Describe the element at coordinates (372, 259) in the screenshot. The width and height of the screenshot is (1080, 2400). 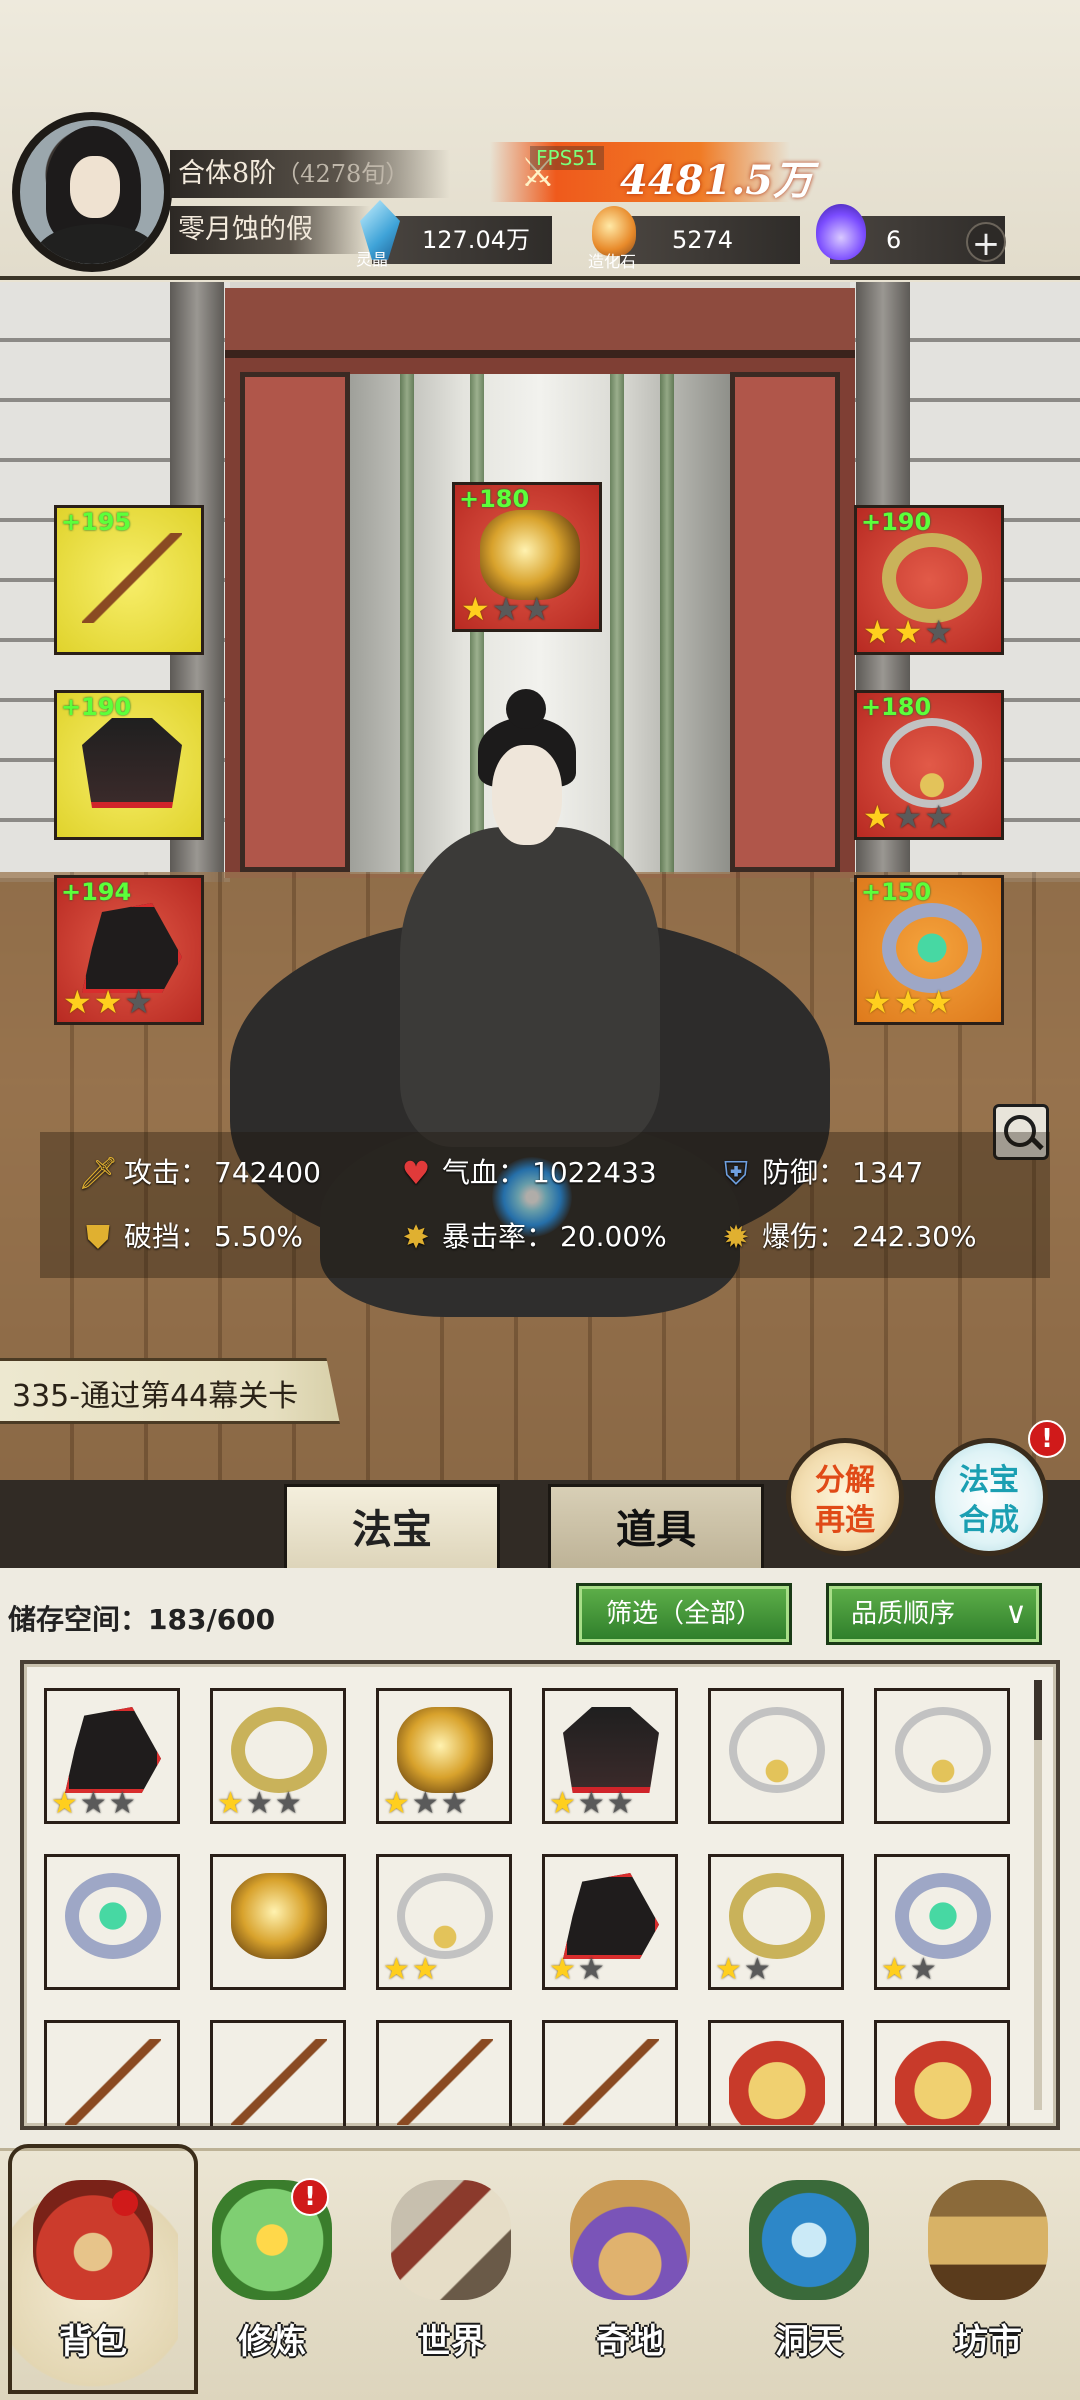
I see `crystal-label: 灵晶` at that location.